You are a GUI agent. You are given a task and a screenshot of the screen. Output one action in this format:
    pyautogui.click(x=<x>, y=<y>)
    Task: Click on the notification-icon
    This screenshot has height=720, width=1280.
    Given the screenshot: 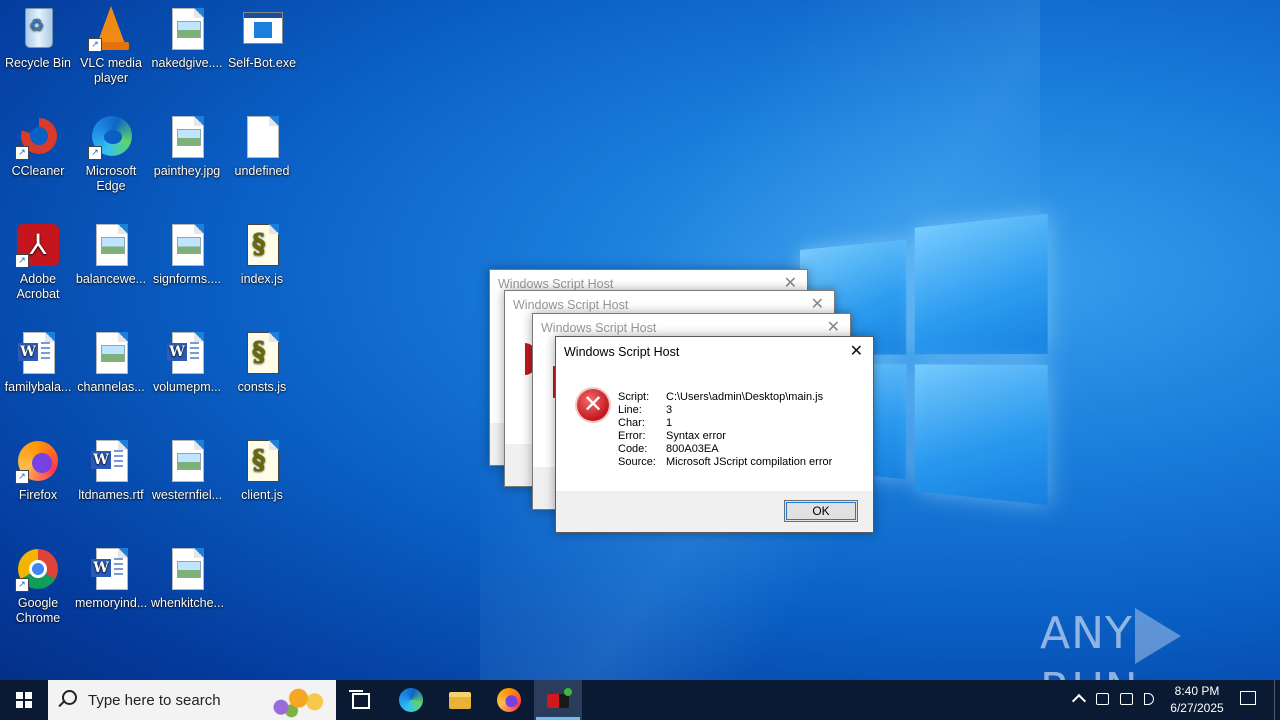 What is the action you would take?
    pyautogui.click(x=1248, y=698)
    